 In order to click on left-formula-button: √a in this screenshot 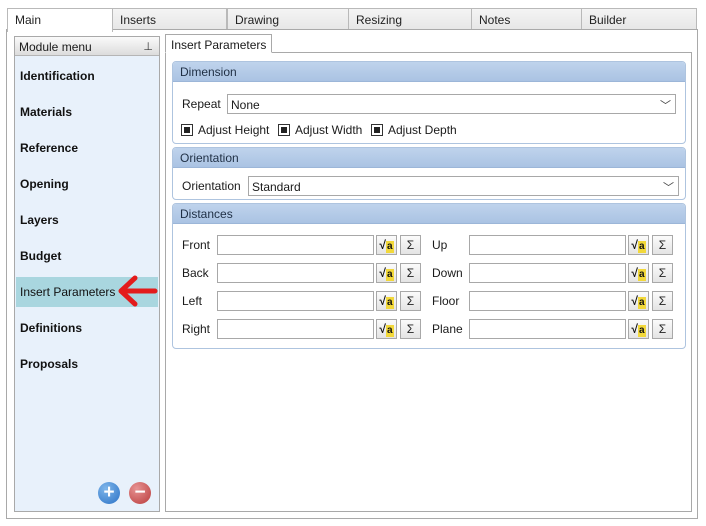, I will do `click(386, 301)`.